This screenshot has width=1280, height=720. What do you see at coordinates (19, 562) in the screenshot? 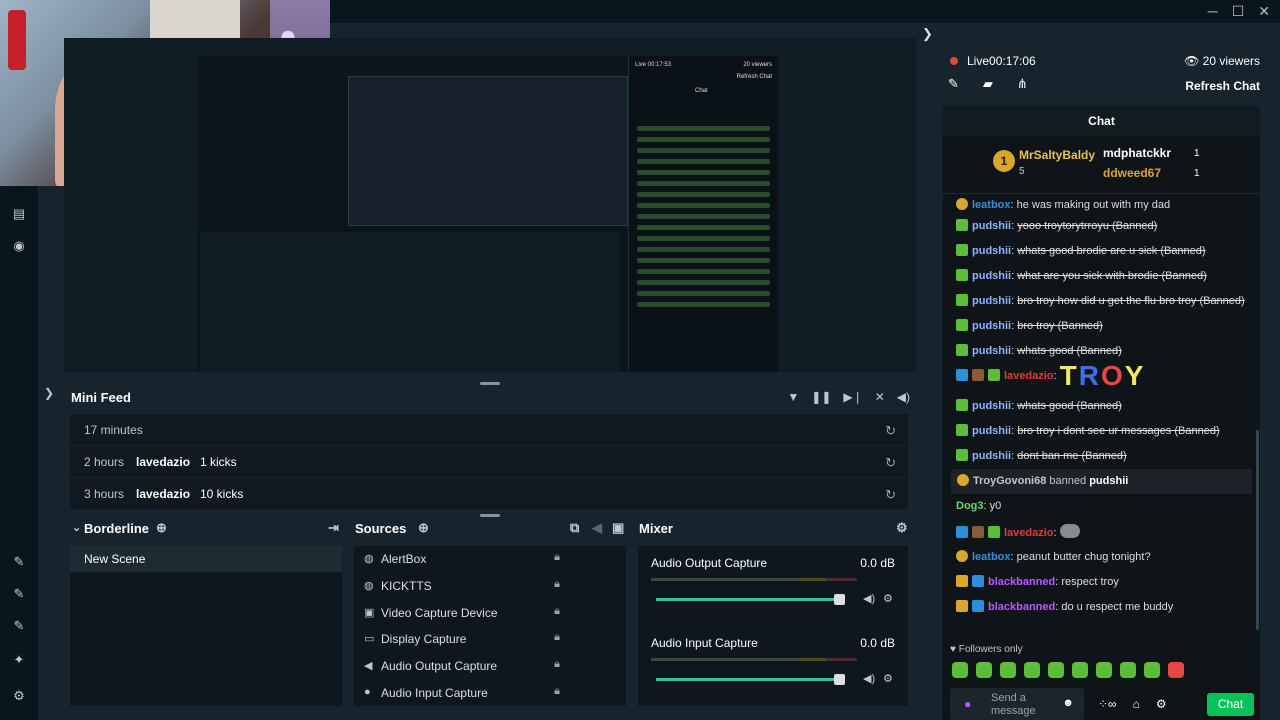
I see `highlighter-icon: ✎` at bounding box center [19, 562].